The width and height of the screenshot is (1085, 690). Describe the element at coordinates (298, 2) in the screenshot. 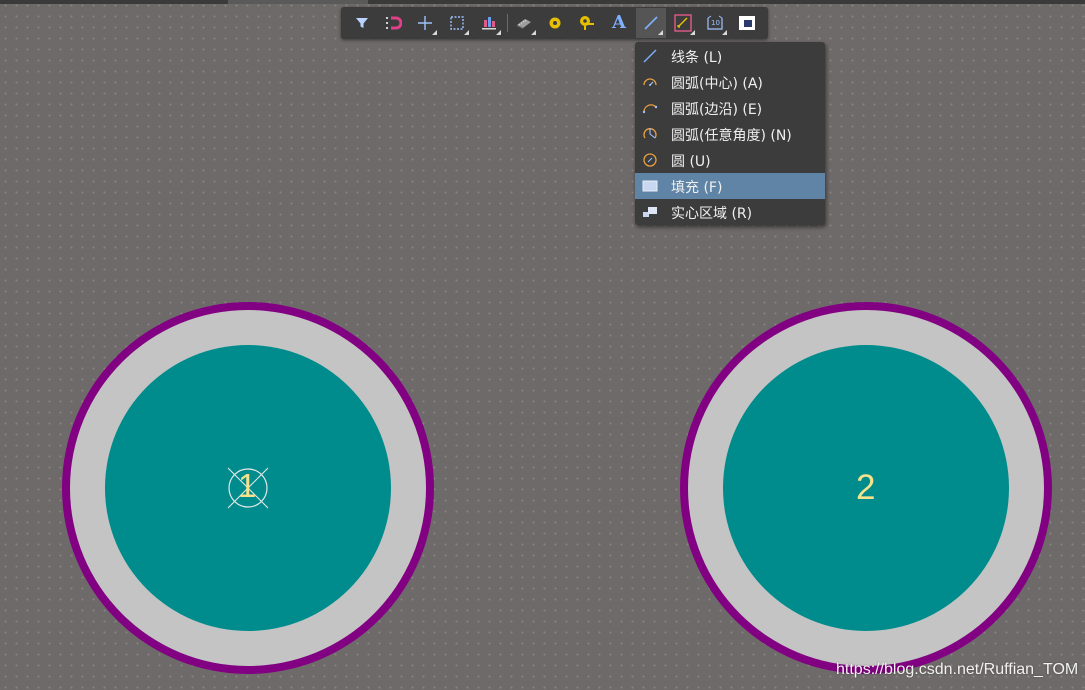

I see `tab-indicator` at that location.